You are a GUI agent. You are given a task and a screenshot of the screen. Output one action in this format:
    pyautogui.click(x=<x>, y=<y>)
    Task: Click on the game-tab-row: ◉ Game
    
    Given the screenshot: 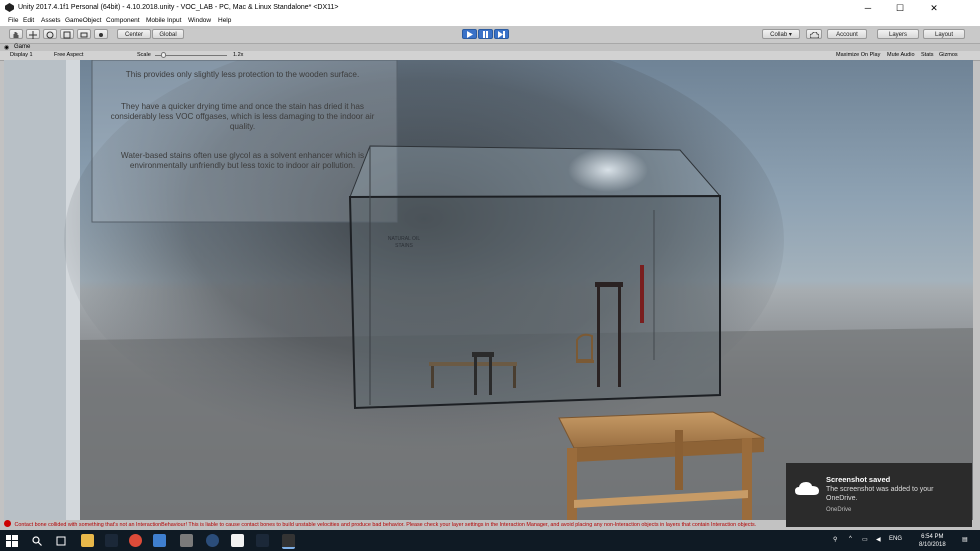 What is the action you would take?
    pyautogui.click(x=490, y=47)
    